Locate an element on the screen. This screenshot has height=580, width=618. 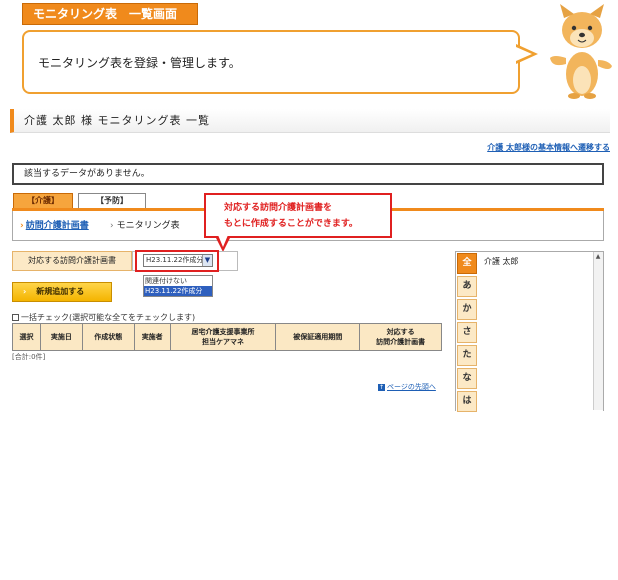
callout-line-1: 対応する訪問介護計画書を is located at coordinates (278, 208).